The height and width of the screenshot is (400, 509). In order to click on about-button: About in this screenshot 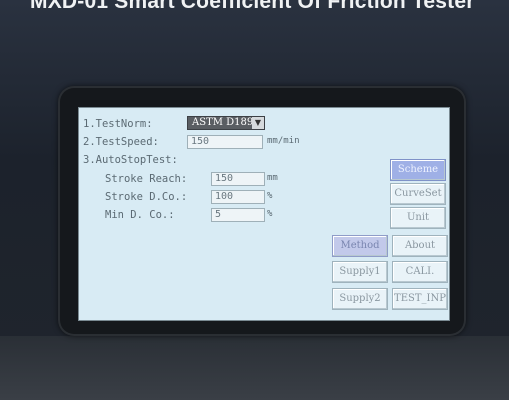, I will do `click(420, 246)`.